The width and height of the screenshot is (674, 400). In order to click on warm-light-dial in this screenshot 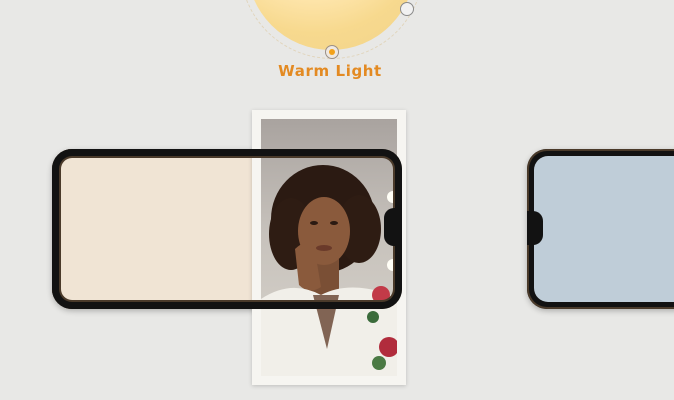, I will do `click(331, 25)`.